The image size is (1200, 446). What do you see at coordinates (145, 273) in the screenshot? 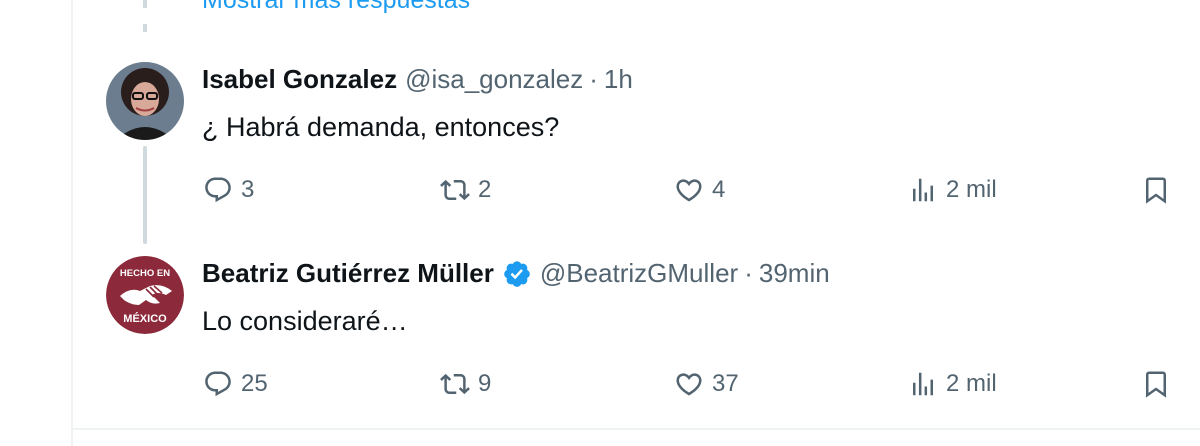
I see `avatar-text-top: HECHO EN` at bounding box center [145, 273].